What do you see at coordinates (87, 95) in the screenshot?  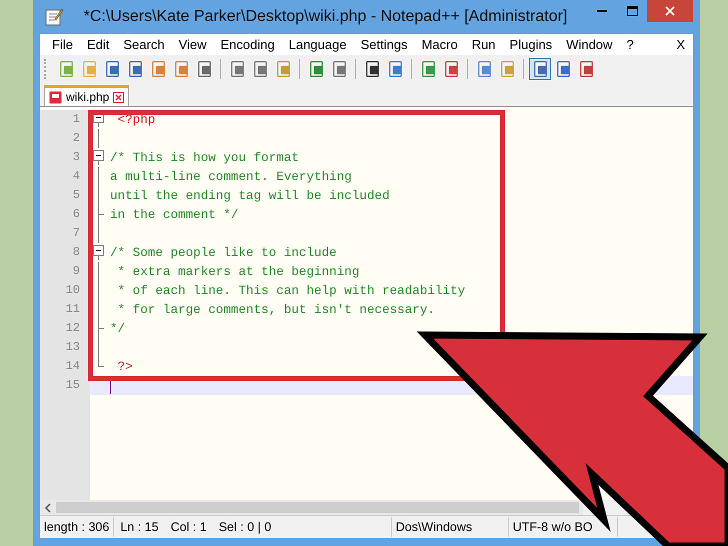 I see `document-tab: wiki.php` at bounding box center [87, 95].